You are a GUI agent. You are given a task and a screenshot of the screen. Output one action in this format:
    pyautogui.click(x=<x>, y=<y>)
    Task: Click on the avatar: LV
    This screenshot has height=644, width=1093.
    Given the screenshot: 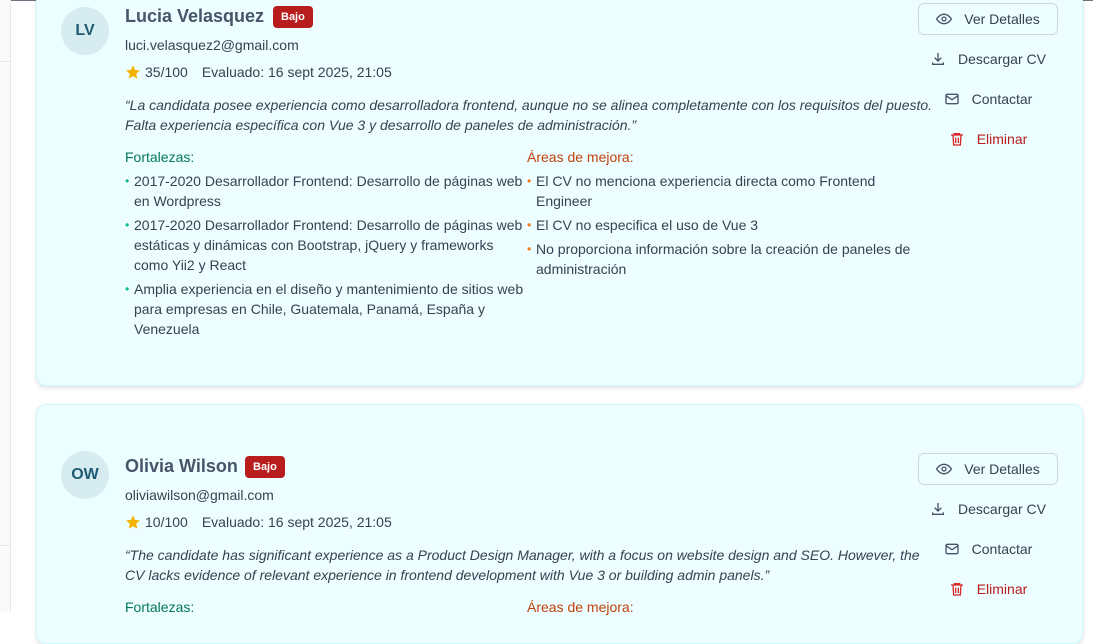 What is the action you would take?
    pyautogui.click(x=85, y=31)
    